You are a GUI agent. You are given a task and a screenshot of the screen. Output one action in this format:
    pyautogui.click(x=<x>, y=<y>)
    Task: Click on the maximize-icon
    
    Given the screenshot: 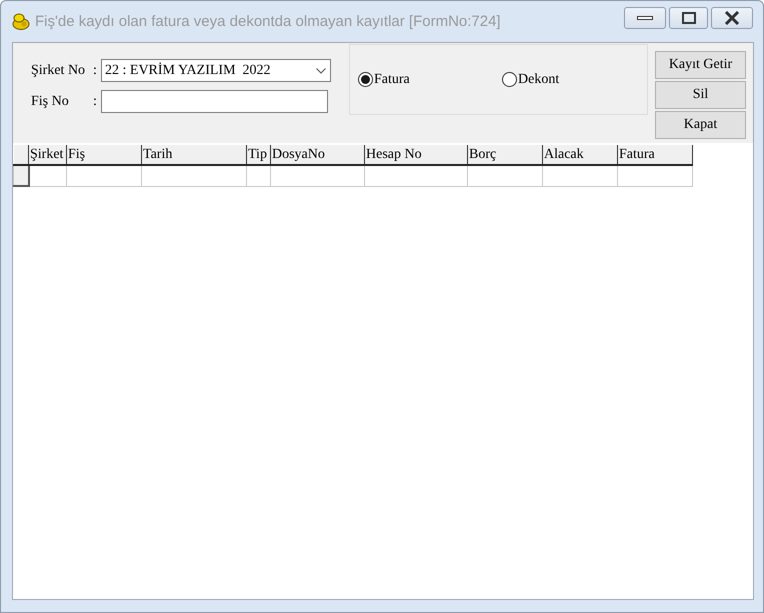 What is the action you would take?
    pyautogui.click(x=689, y=18)
    